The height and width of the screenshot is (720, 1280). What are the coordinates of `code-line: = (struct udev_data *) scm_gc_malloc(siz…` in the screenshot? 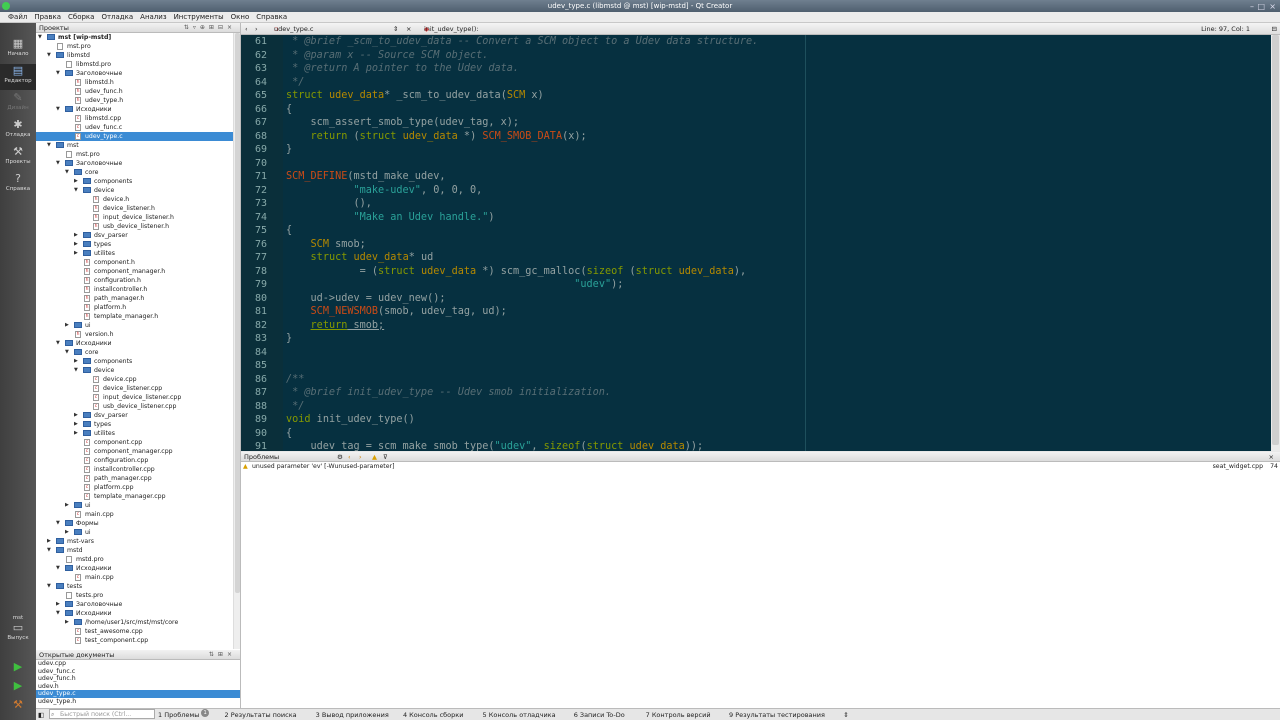 It's located at (516, 271).